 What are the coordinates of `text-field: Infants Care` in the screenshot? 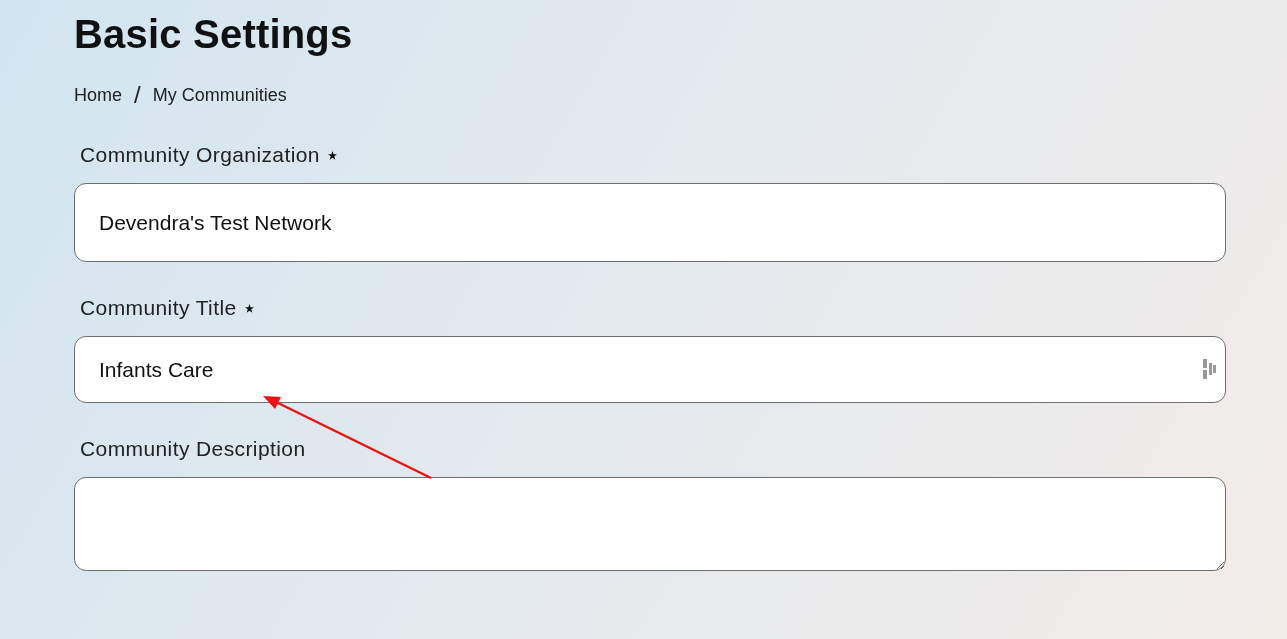 It's located at (650, 369).